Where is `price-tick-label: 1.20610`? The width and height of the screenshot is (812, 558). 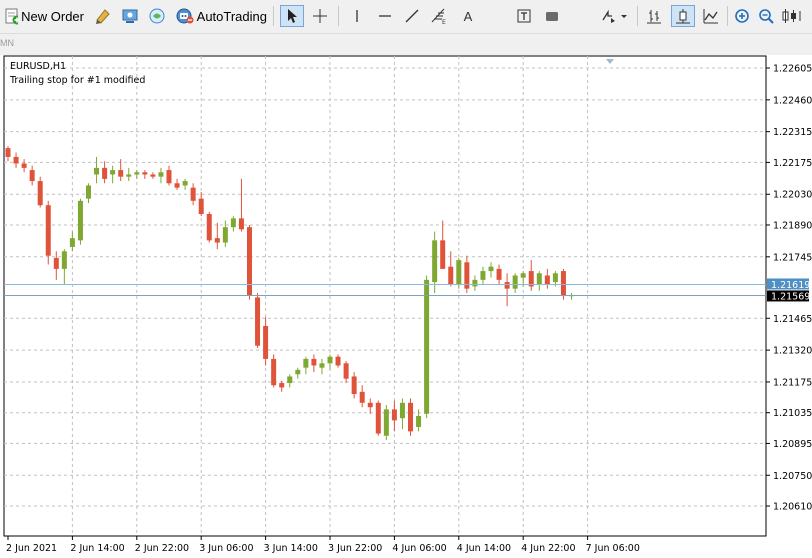 price-tick-label: 1.20610 is located at coordinates (792, 507).